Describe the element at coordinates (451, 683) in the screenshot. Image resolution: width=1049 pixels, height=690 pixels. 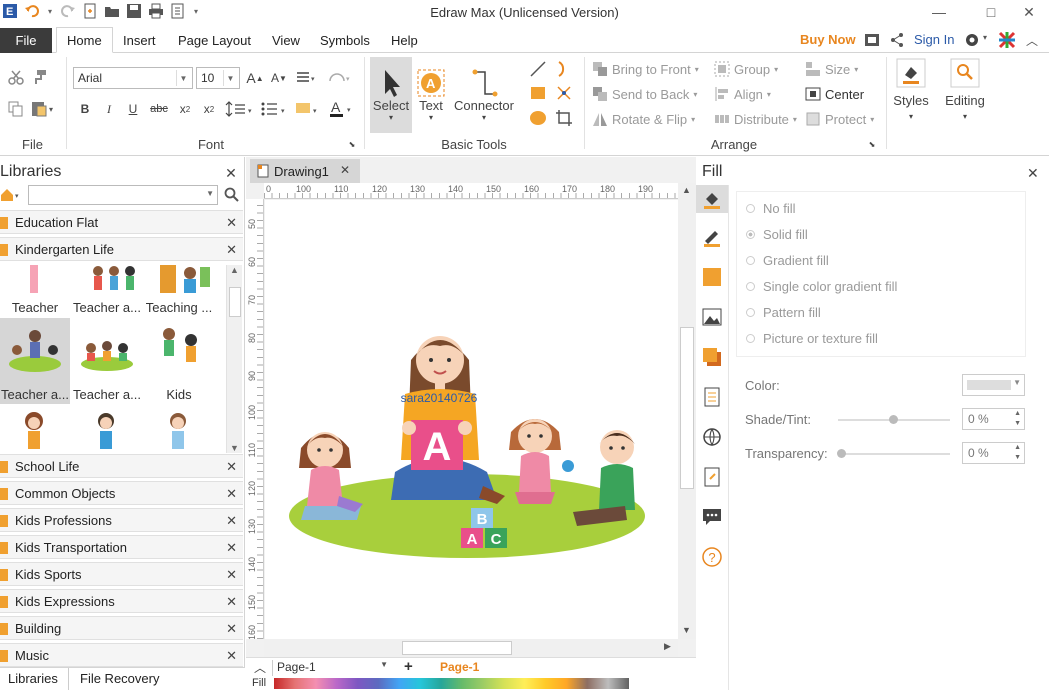
I see `color-swatches` at that location.